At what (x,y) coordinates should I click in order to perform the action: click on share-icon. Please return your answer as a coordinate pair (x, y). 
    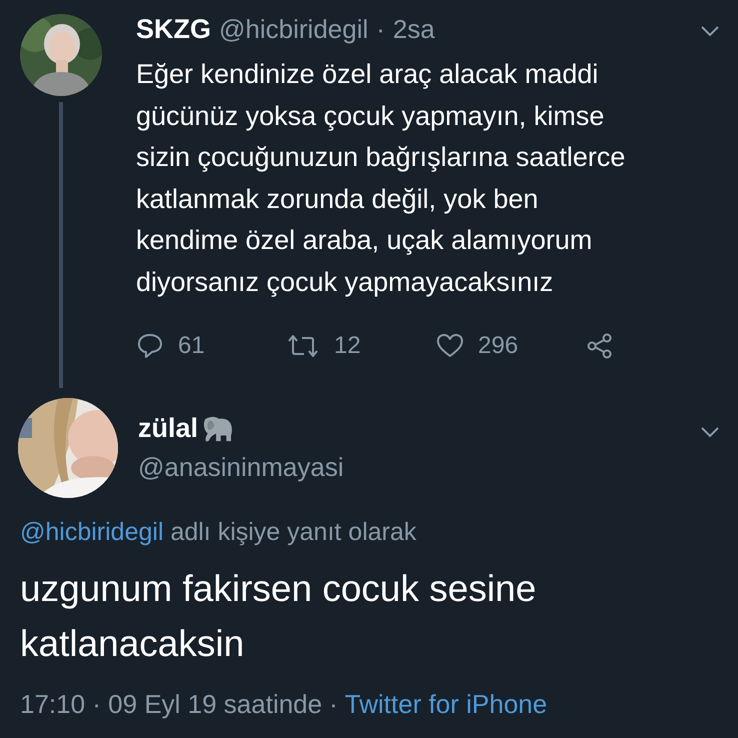
    Looking at the image, I should click on (600, 346).